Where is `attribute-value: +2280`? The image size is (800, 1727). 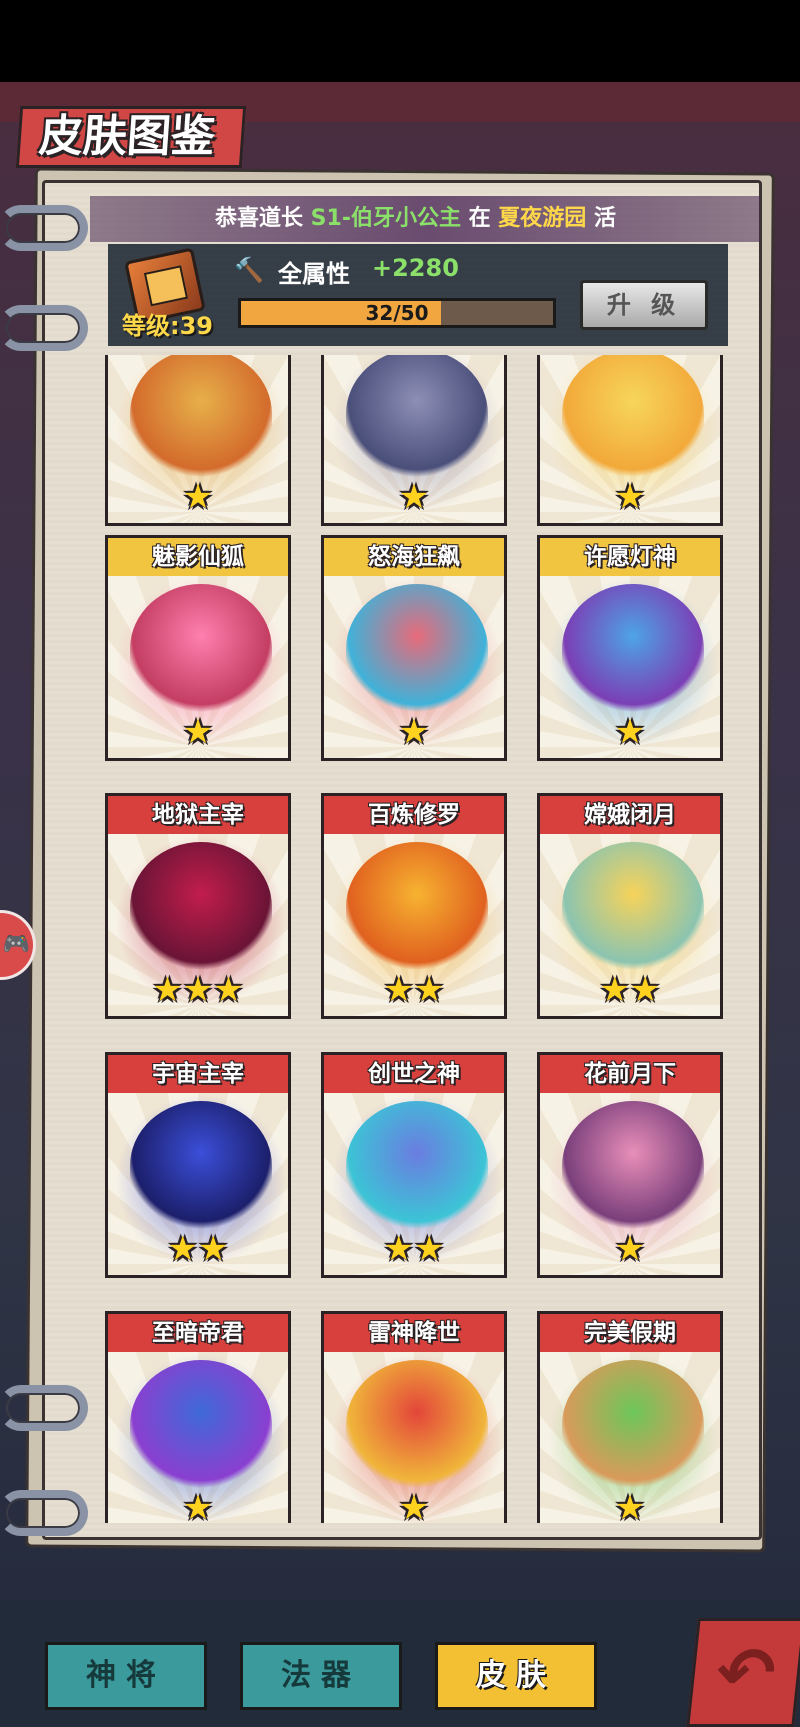
attribute-value: +2280 is located at coordinates (415, 268).